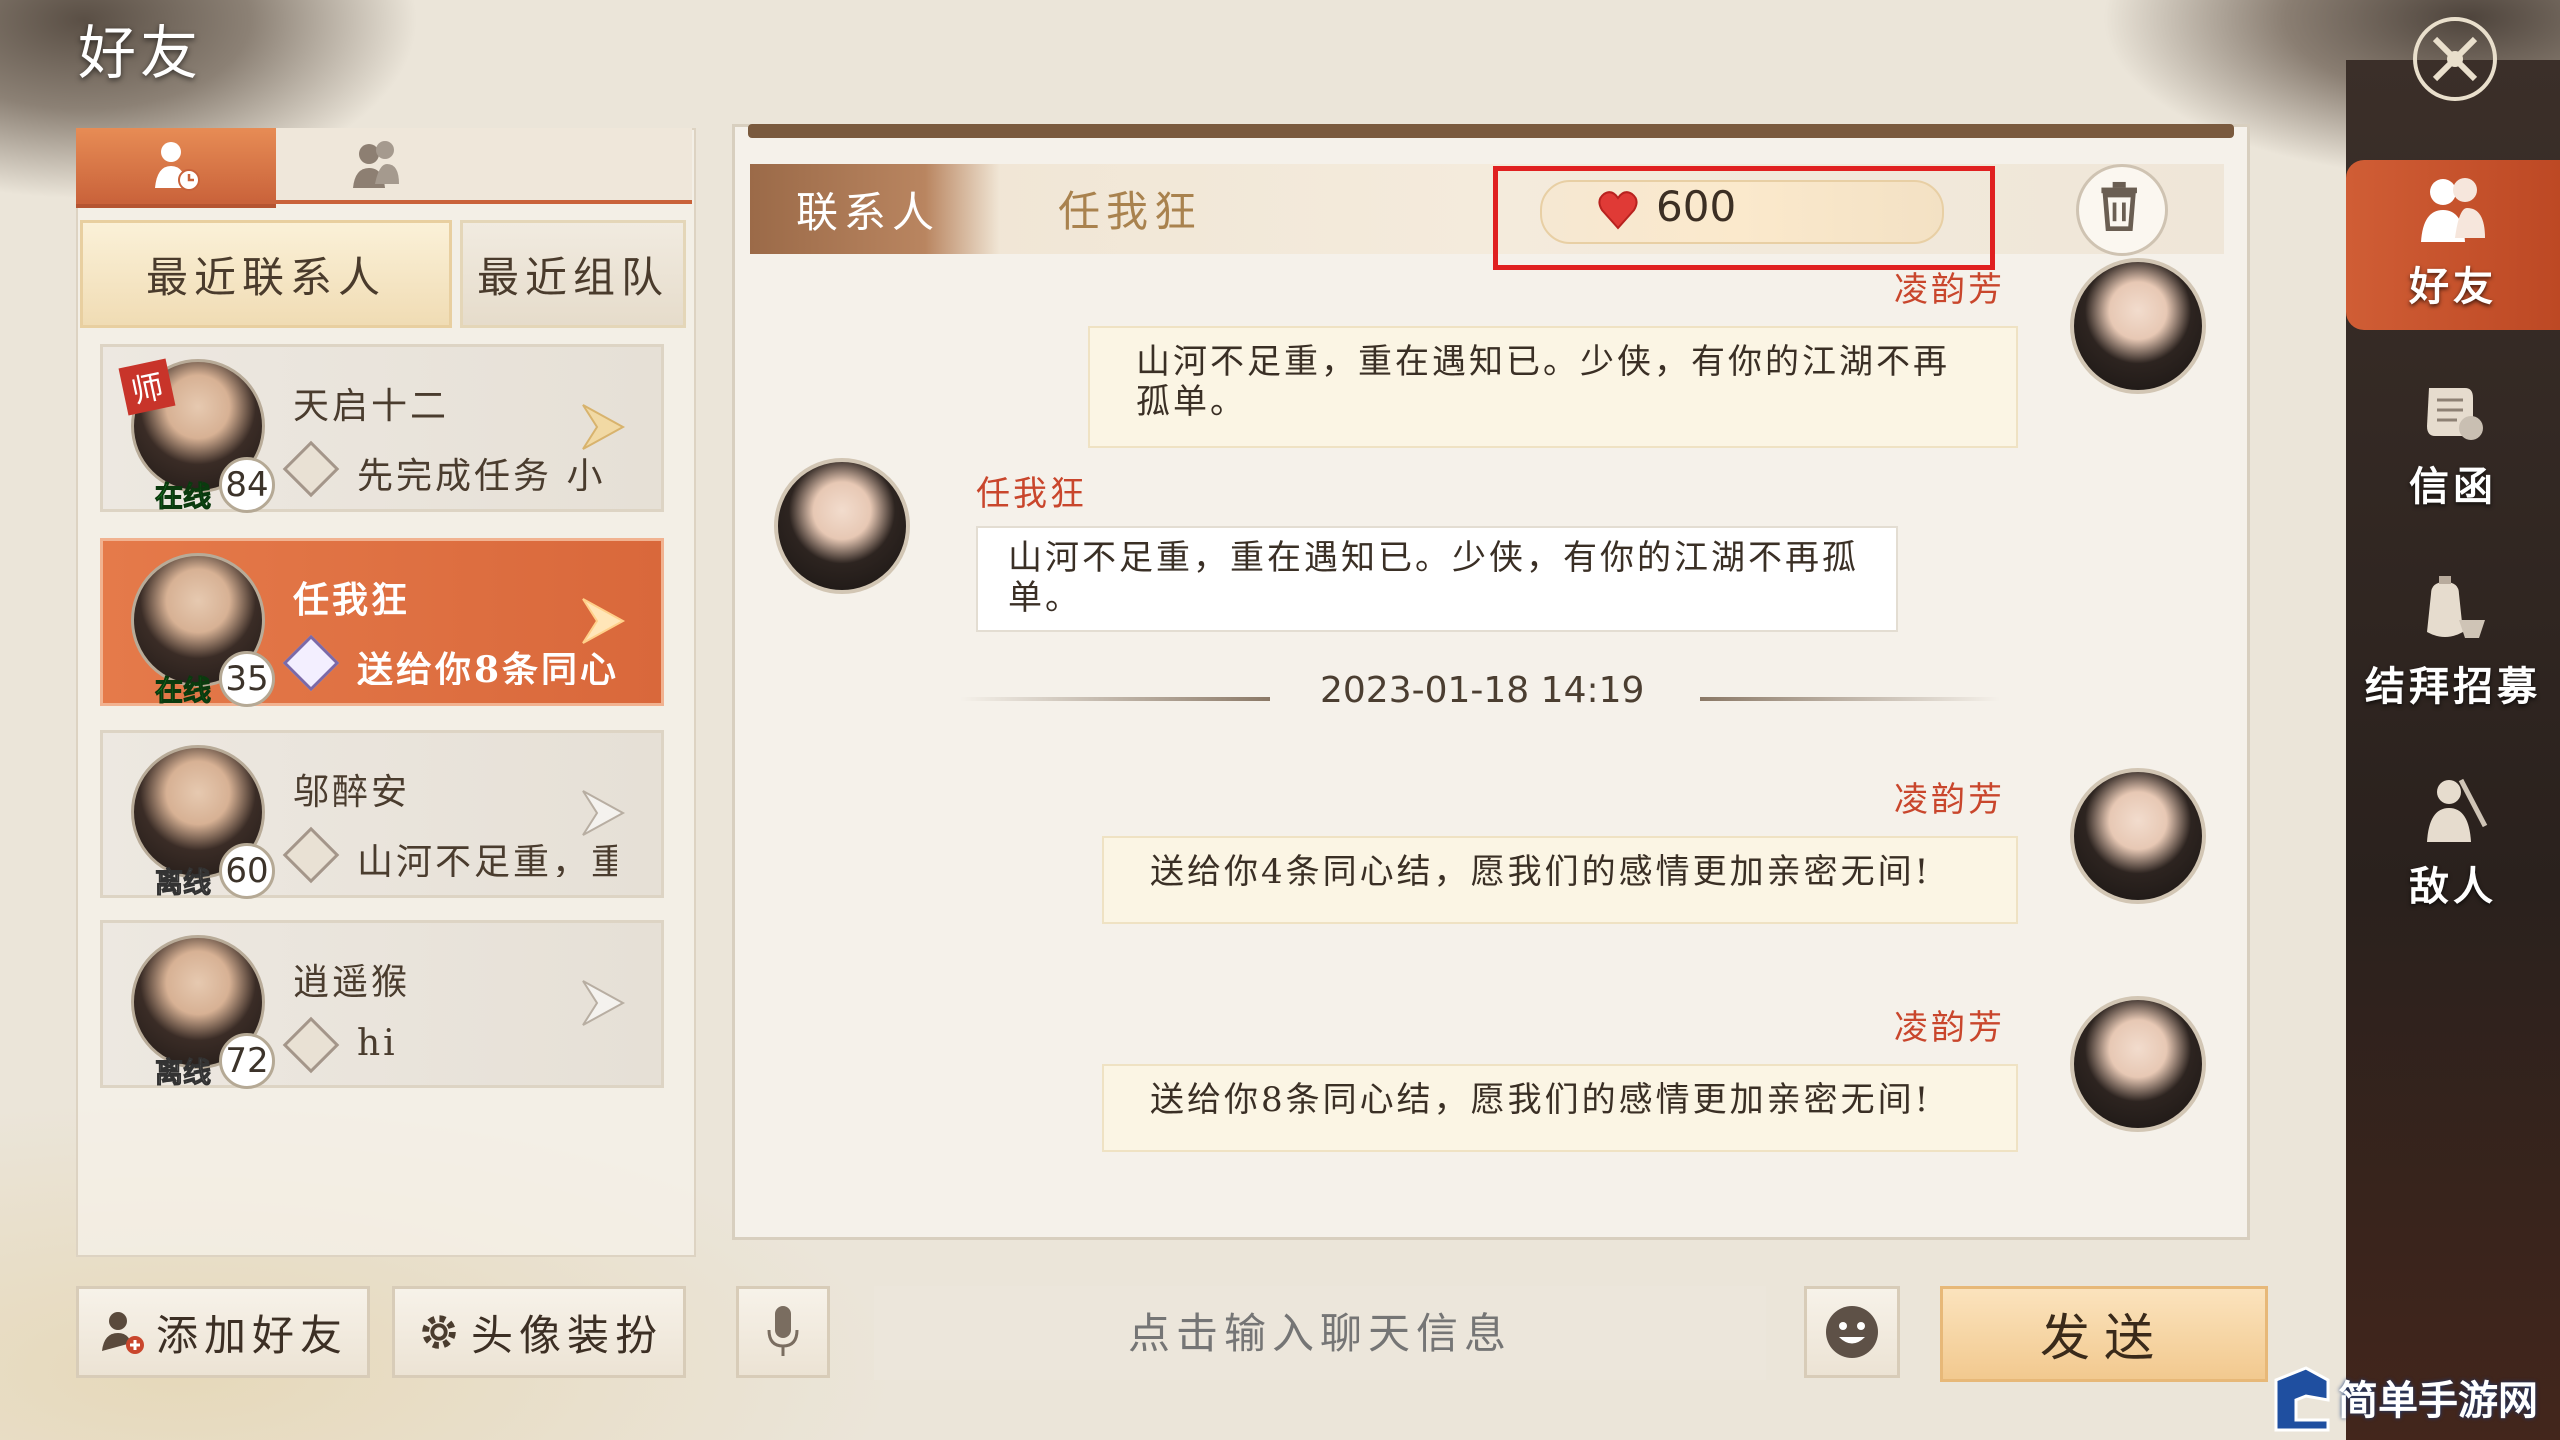  I want to click on highlight-box, so click(1744, 218).